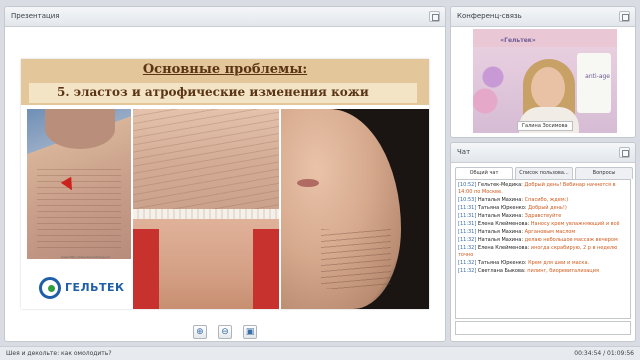 This screenshot has width=640, height=360. Describe the element at coordinates (206, 264) in the screenshot. I see `decollete-photo` at that location.